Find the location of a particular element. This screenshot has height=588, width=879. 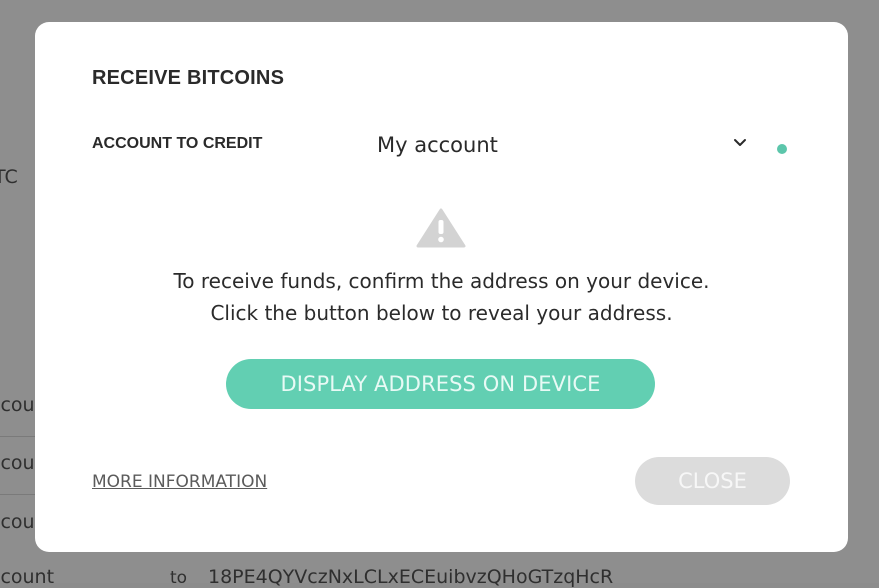

close-button: CLOSE is located at coordinates (712, 481).